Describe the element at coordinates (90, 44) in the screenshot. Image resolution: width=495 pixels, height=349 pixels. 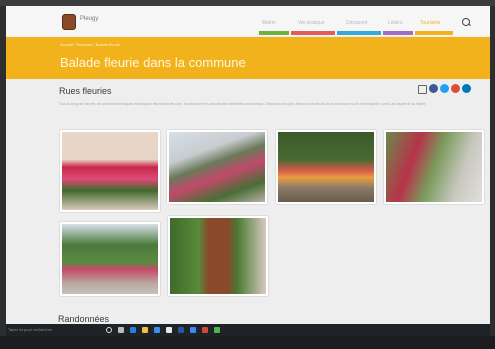
I see `breadcrumb: Accueil / Tourisme / Balade fleurie` at that location.